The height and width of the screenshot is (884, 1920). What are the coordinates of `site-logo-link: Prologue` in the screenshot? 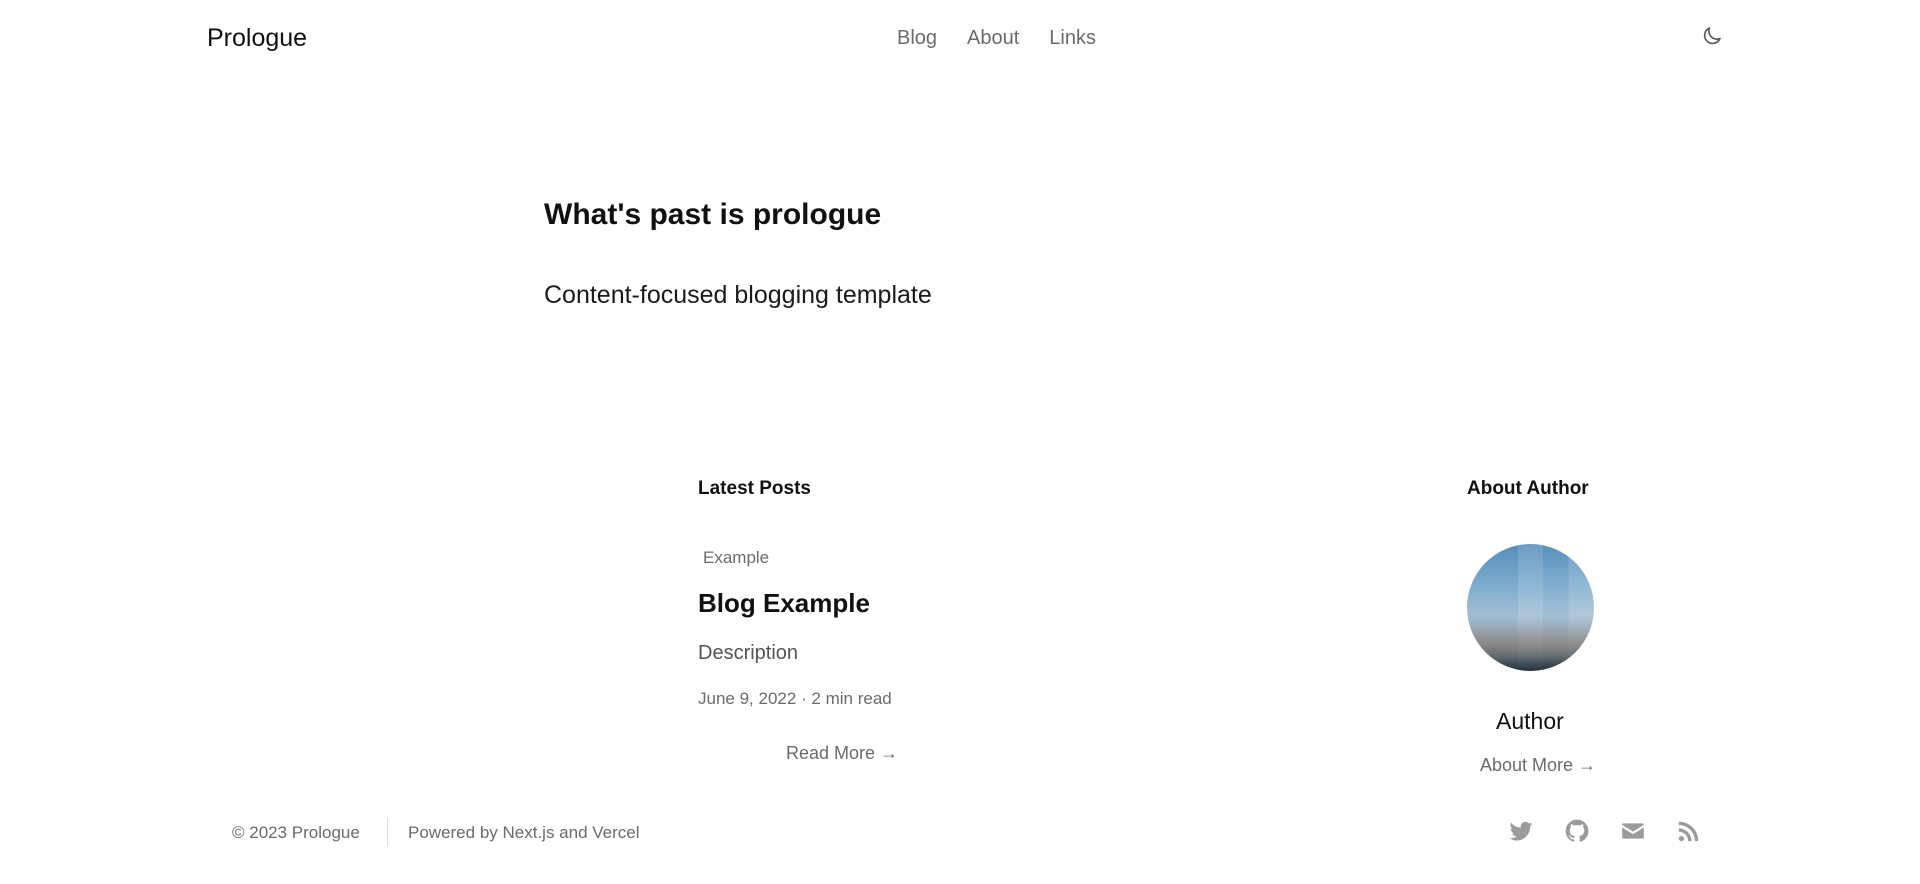 It's located at (257, 38).